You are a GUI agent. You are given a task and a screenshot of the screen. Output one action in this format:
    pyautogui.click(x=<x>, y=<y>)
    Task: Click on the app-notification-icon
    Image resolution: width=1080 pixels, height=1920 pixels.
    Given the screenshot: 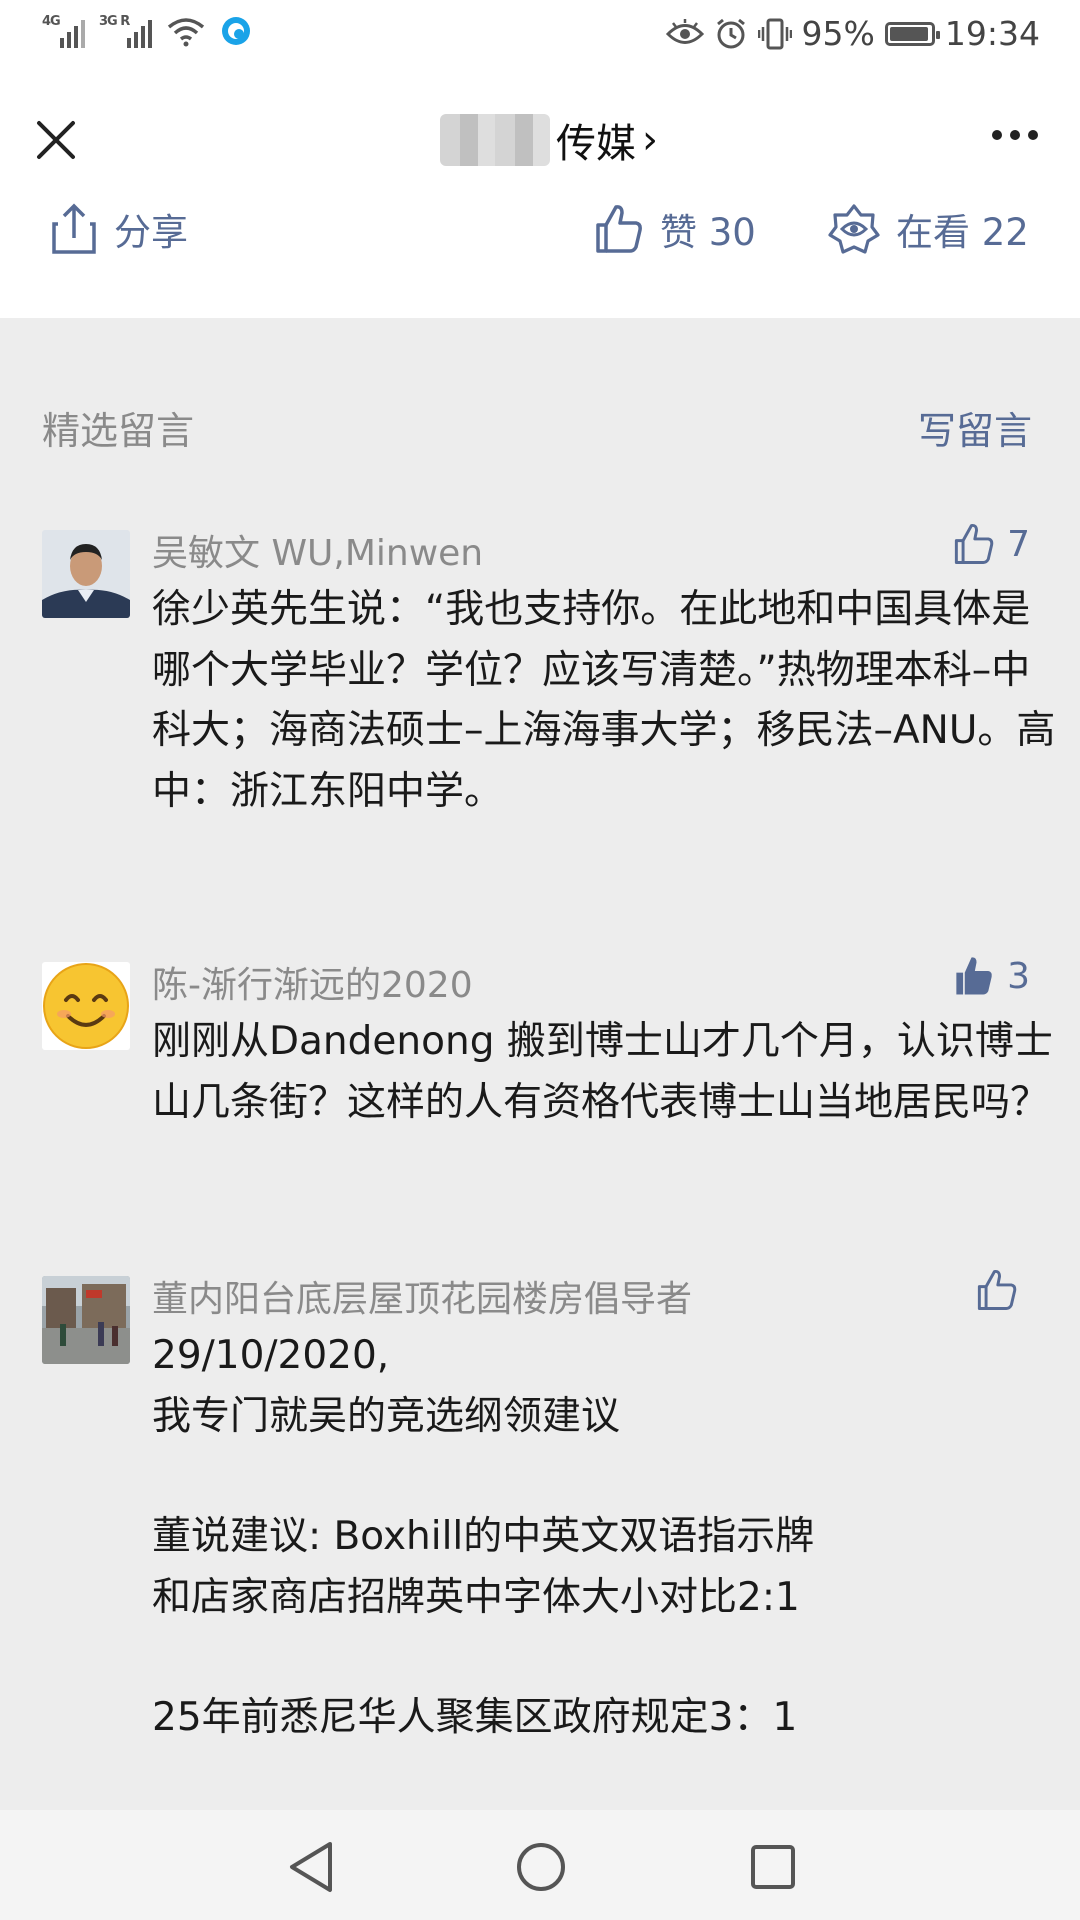 What is the action you would take?
    pyautogui.click(x=236, y=31)
    